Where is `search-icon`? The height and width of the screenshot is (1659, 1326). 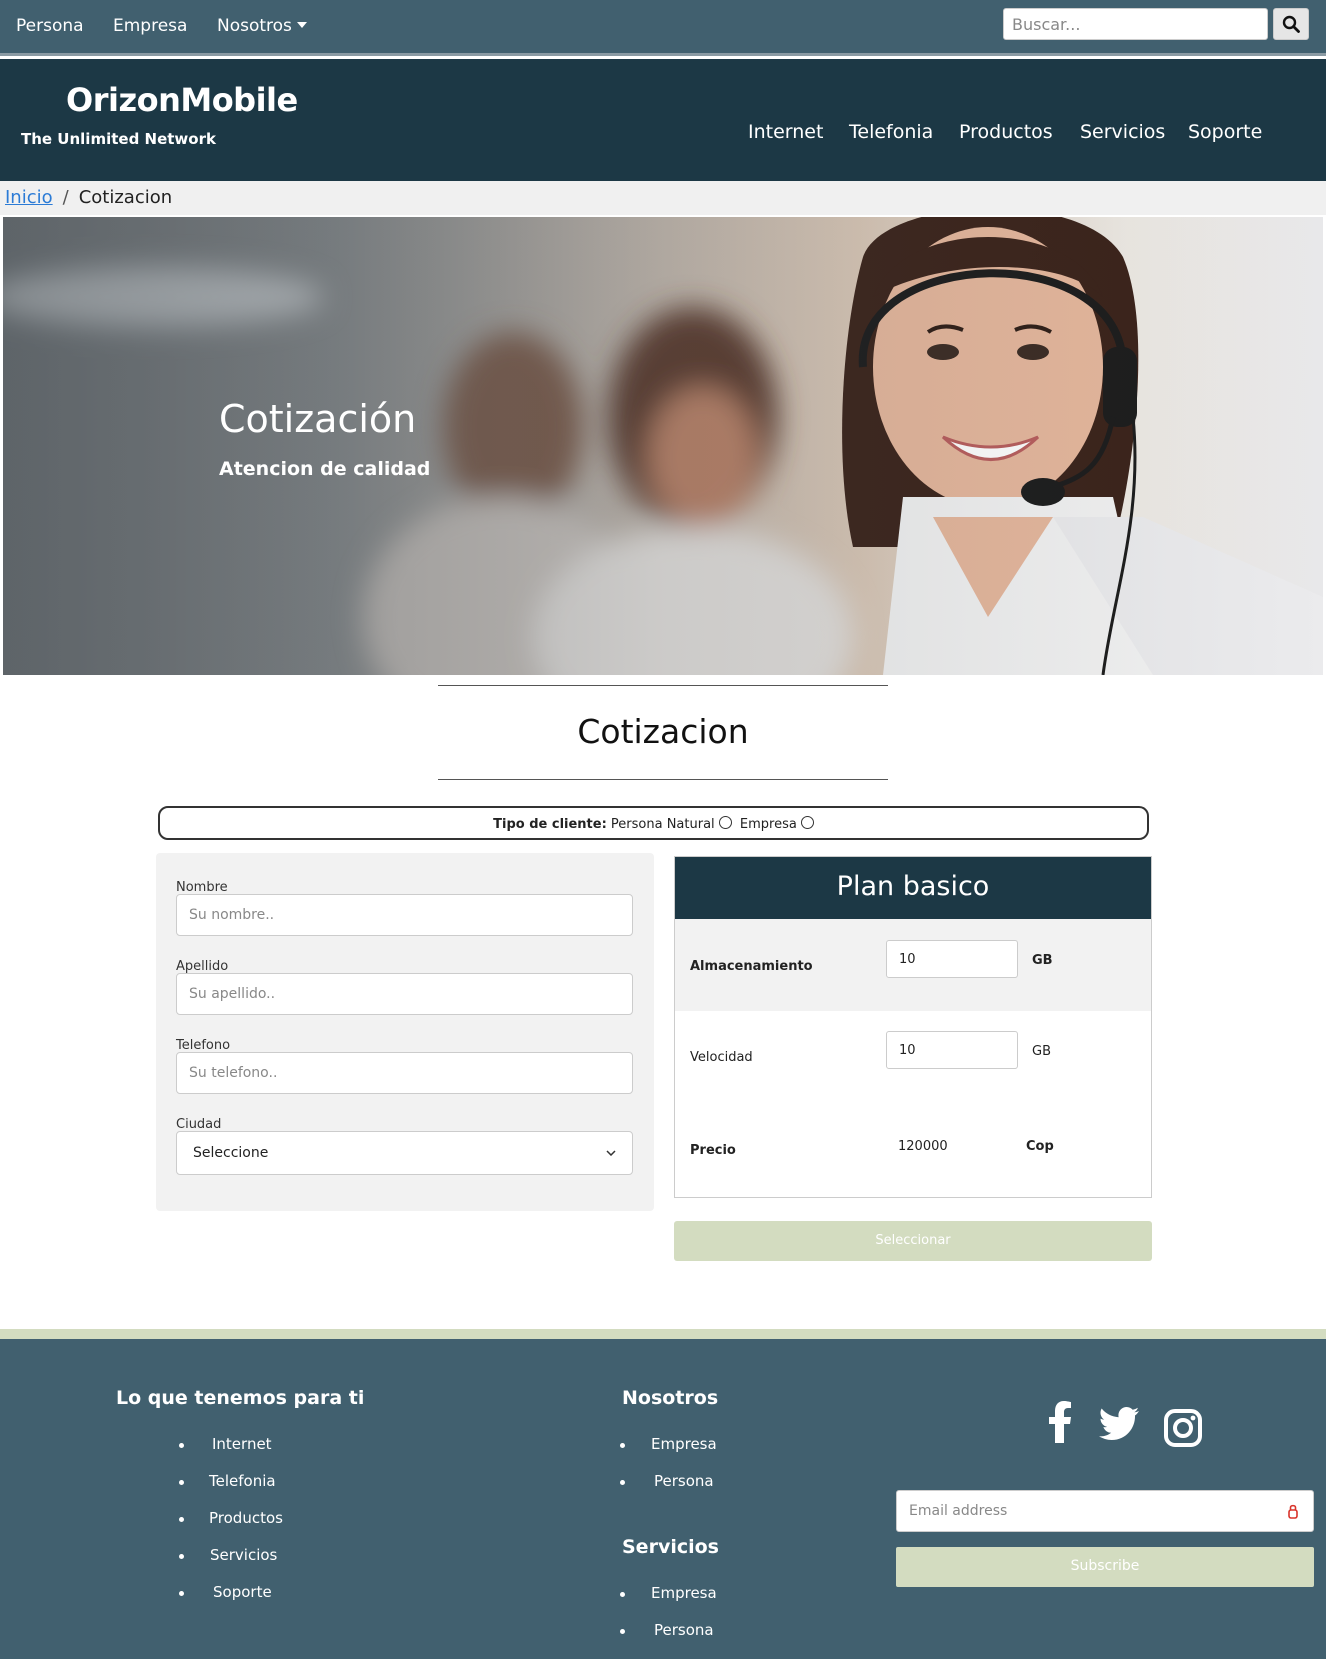
search-icon is located at coordinates (1291, 24).